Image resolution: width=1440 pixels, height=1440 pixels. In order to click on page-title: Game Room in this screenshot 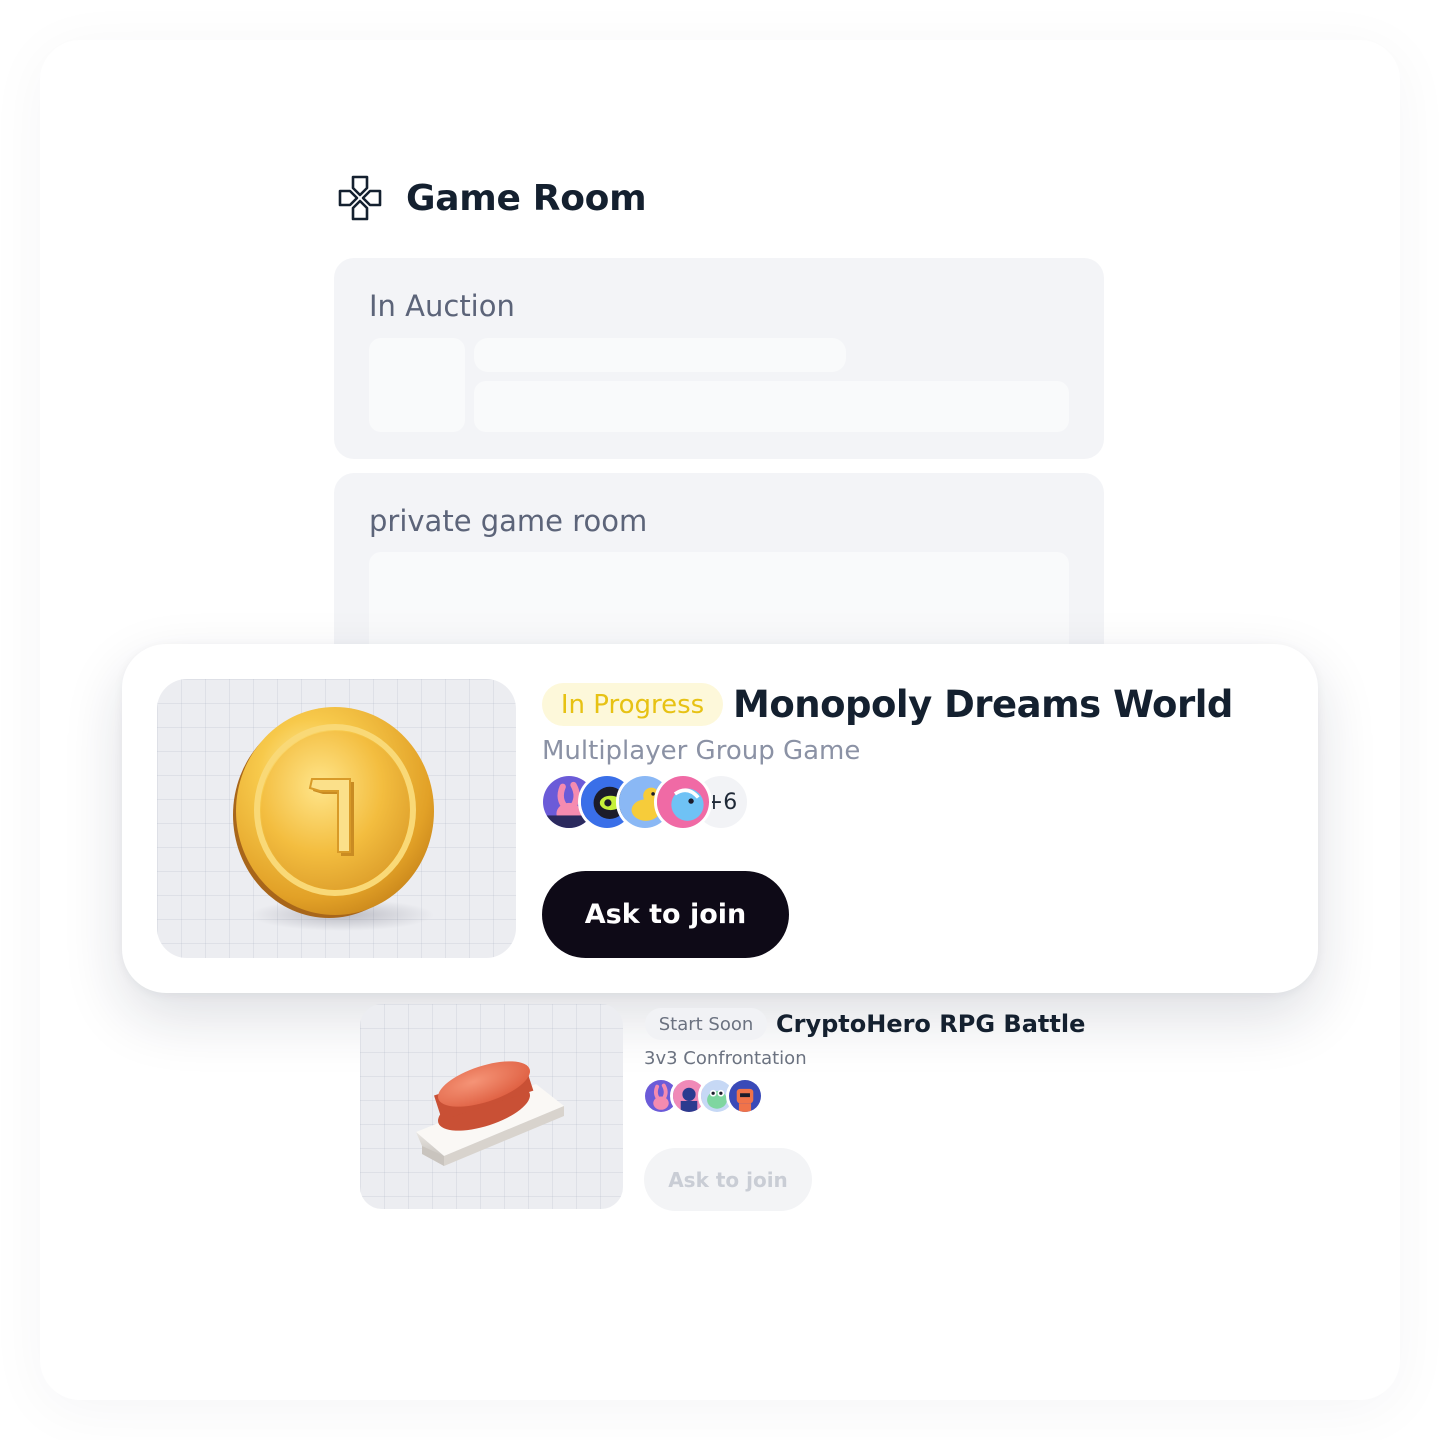, I will do `click(526, 198)`.